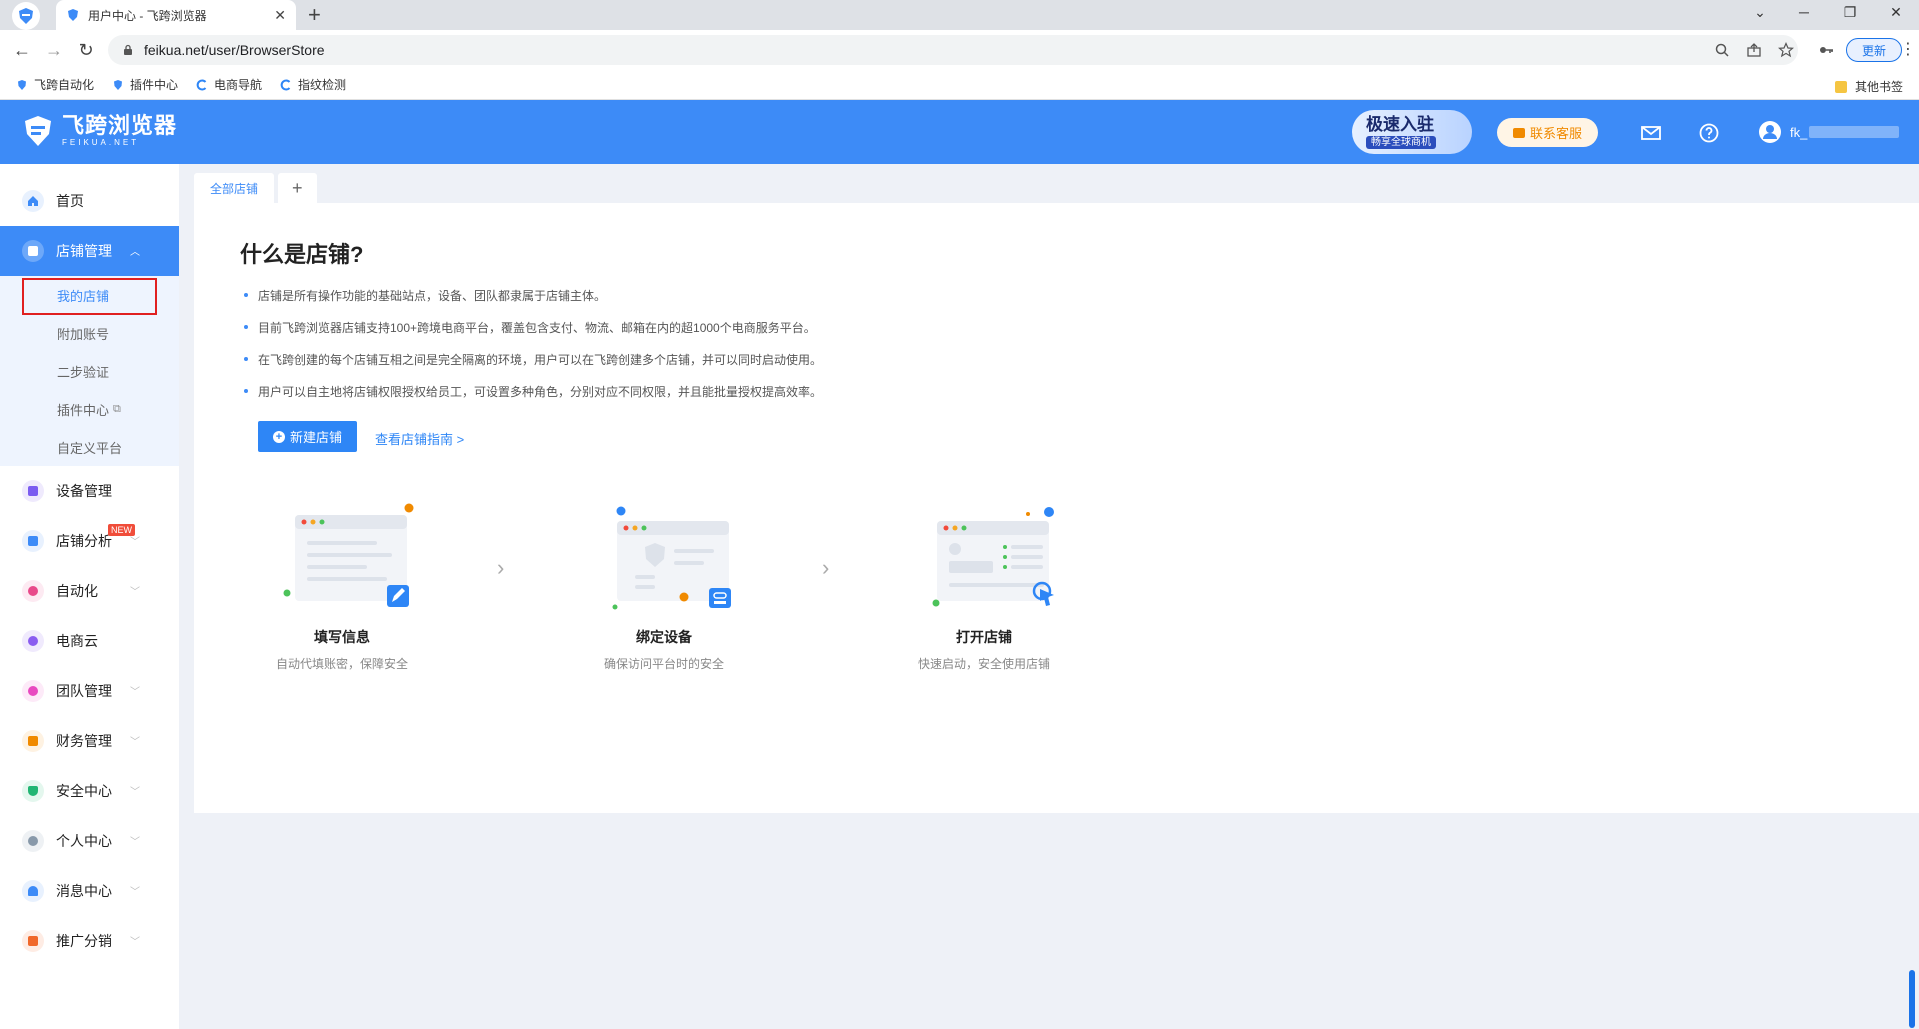  What do you see at coordinates (1754, 50) in the screenshot?
I see `share-icon` at bounding box center [1754, 50].